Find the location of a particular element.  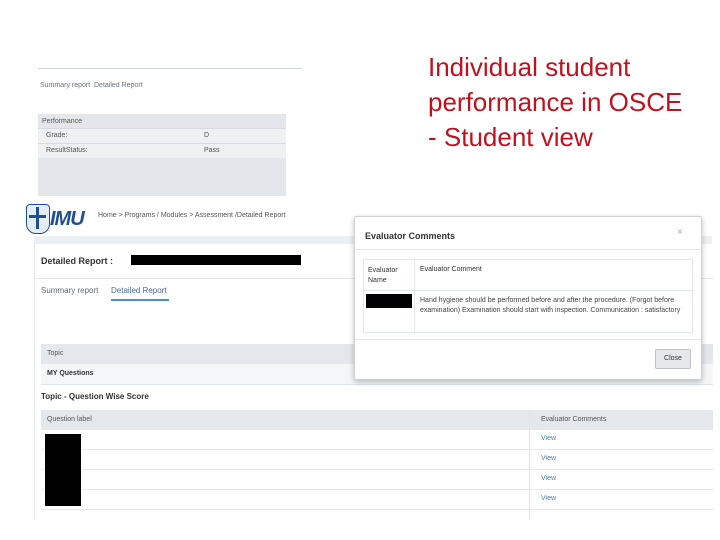

redacted-student-name is located at coordinates (216, 260).